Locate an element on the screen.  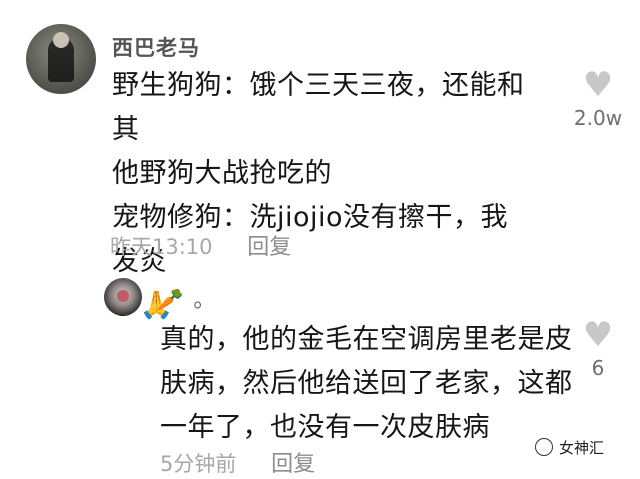
avatar-head is located at coordinates (61, 40).